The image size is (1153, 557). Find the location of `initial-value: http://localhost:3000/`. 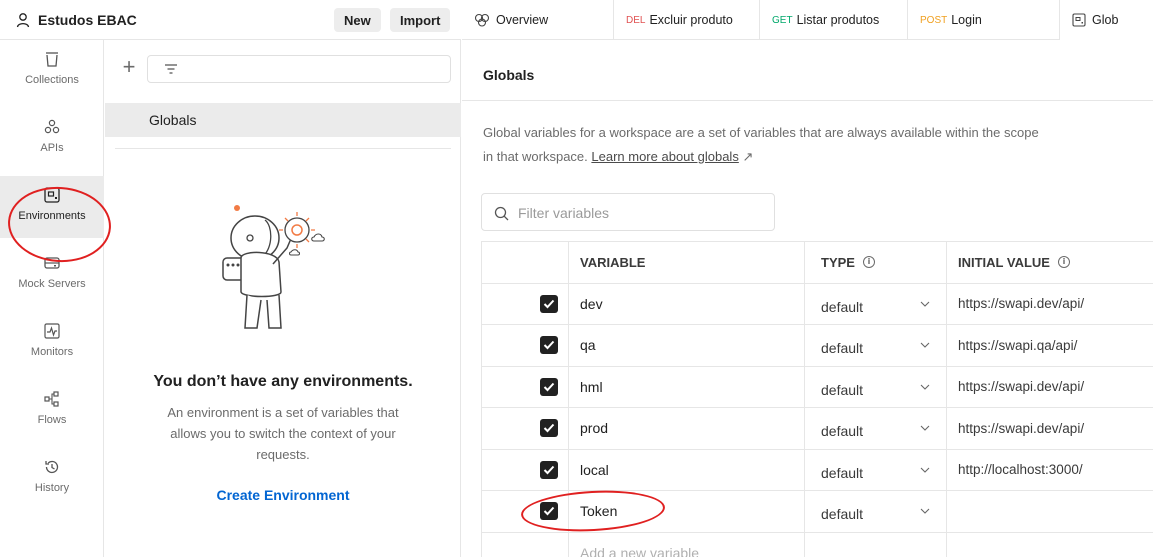

initial-value: http://localhost:3000/ is located at coordinates (1050, 470).